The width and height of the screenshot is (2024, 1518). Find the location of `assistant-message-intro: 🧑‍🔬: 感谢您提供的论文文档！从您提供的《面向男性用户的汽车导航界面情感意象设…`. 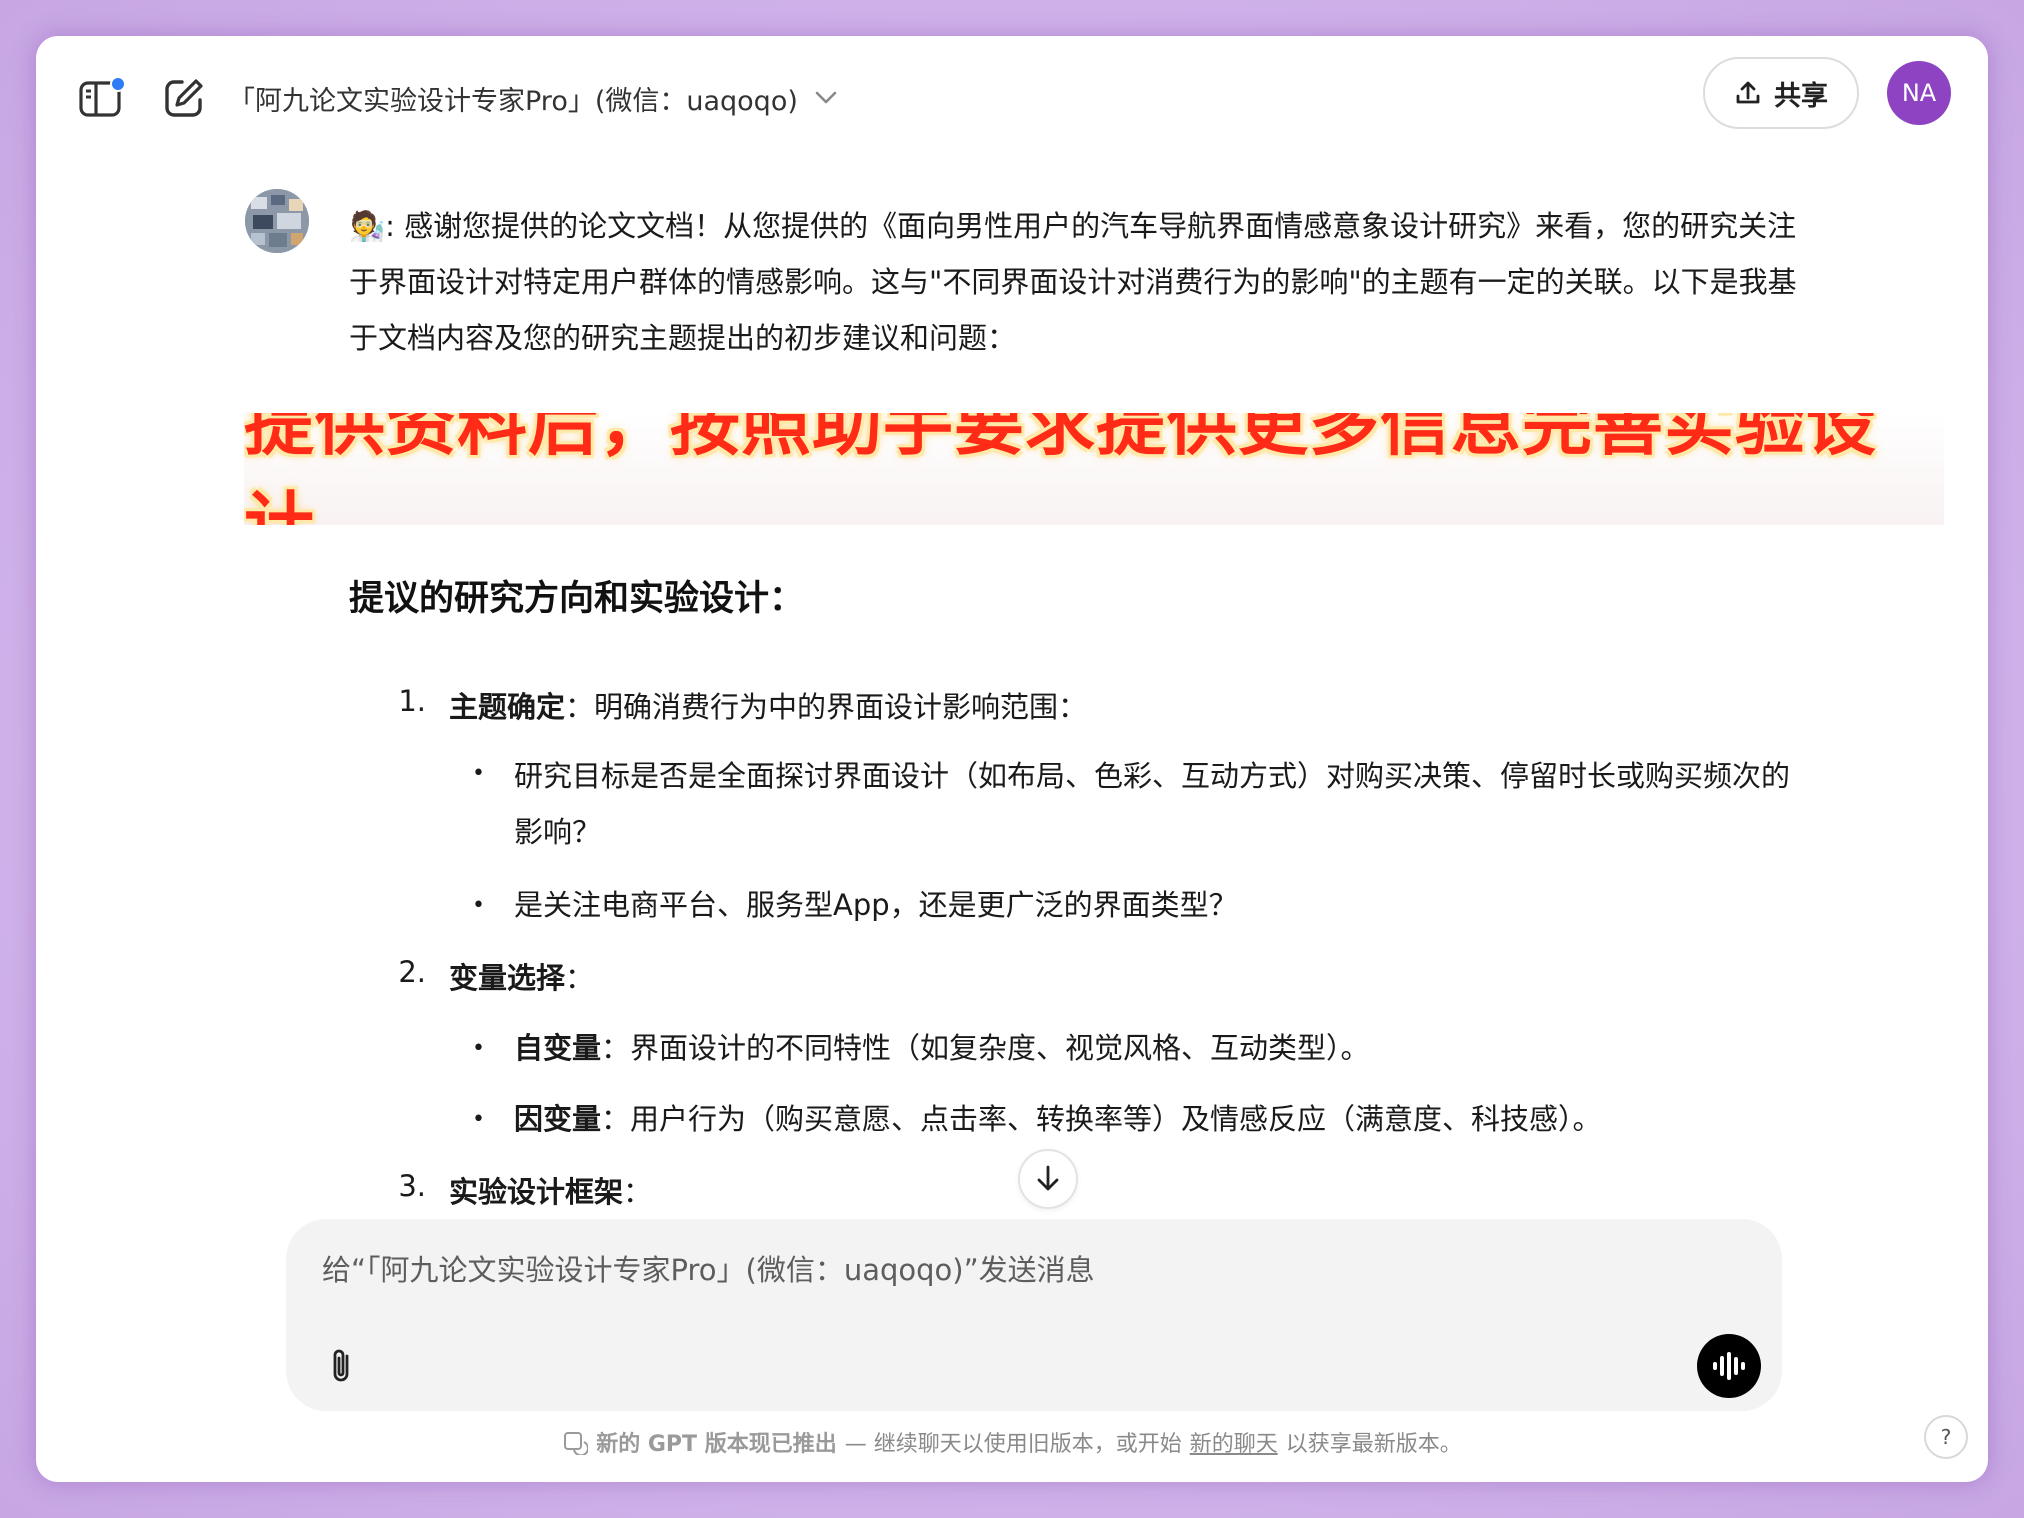

assistant-message-intro: 🧑‍🔬: 感谢您提供的论文文档！从您提供的《面向男性用户的汽车导航界面情感意象设… is located at coordinates (1073, 282).